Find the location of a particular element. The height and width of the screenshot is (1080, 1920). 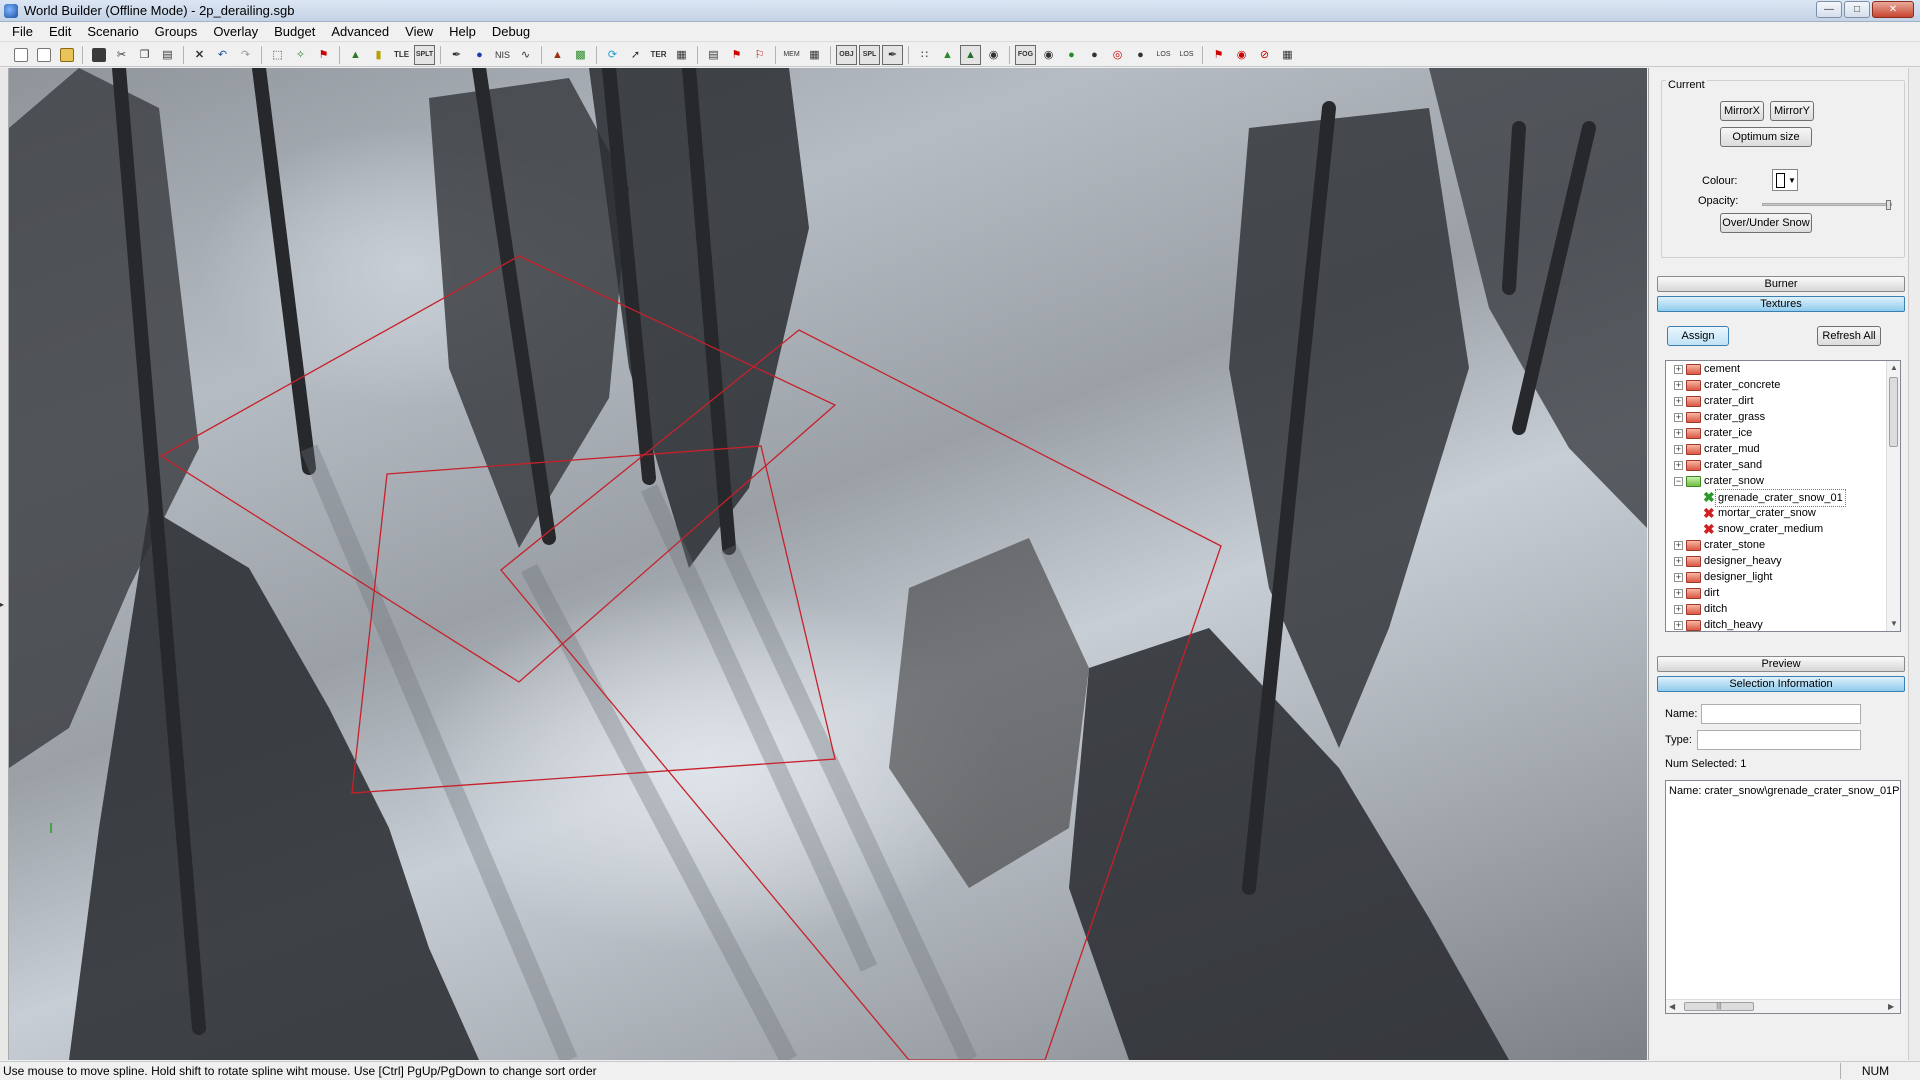

calendar-icon: ▤ is located at coordinates (713, 55).